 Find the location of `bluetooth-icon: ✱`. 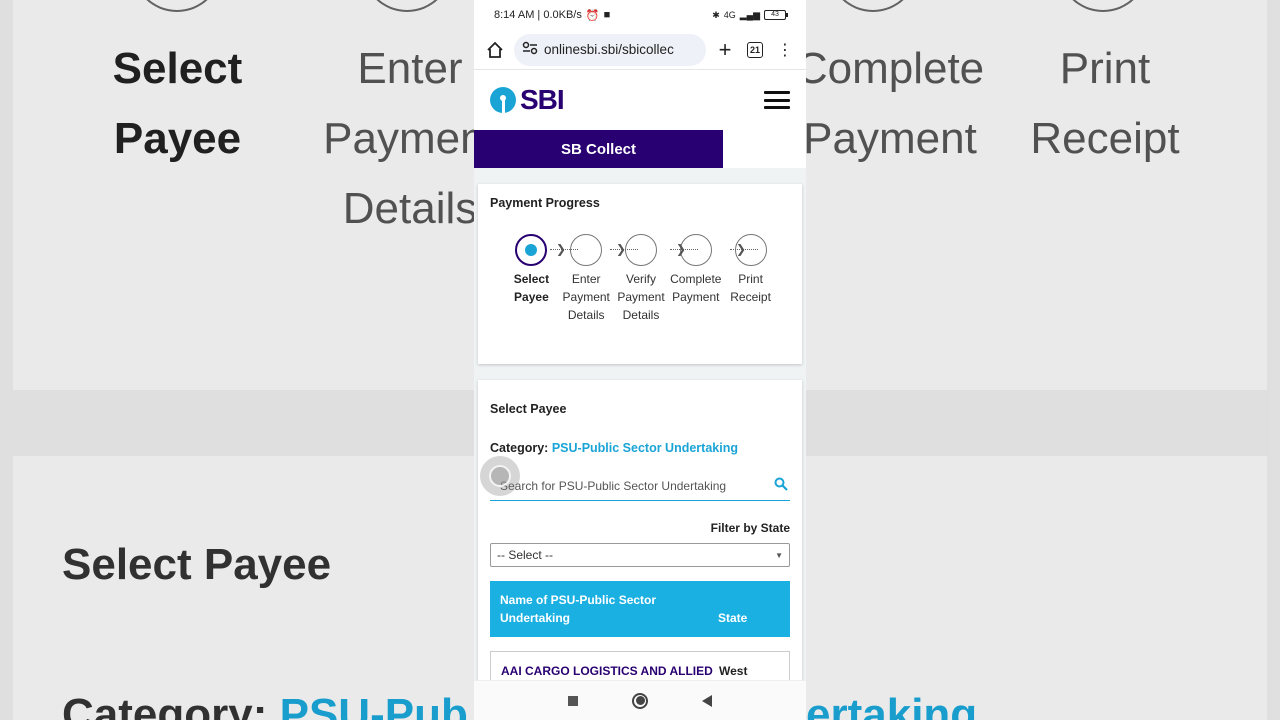

bluetooth-icon: ✱ is located at coordinates (716, 14).